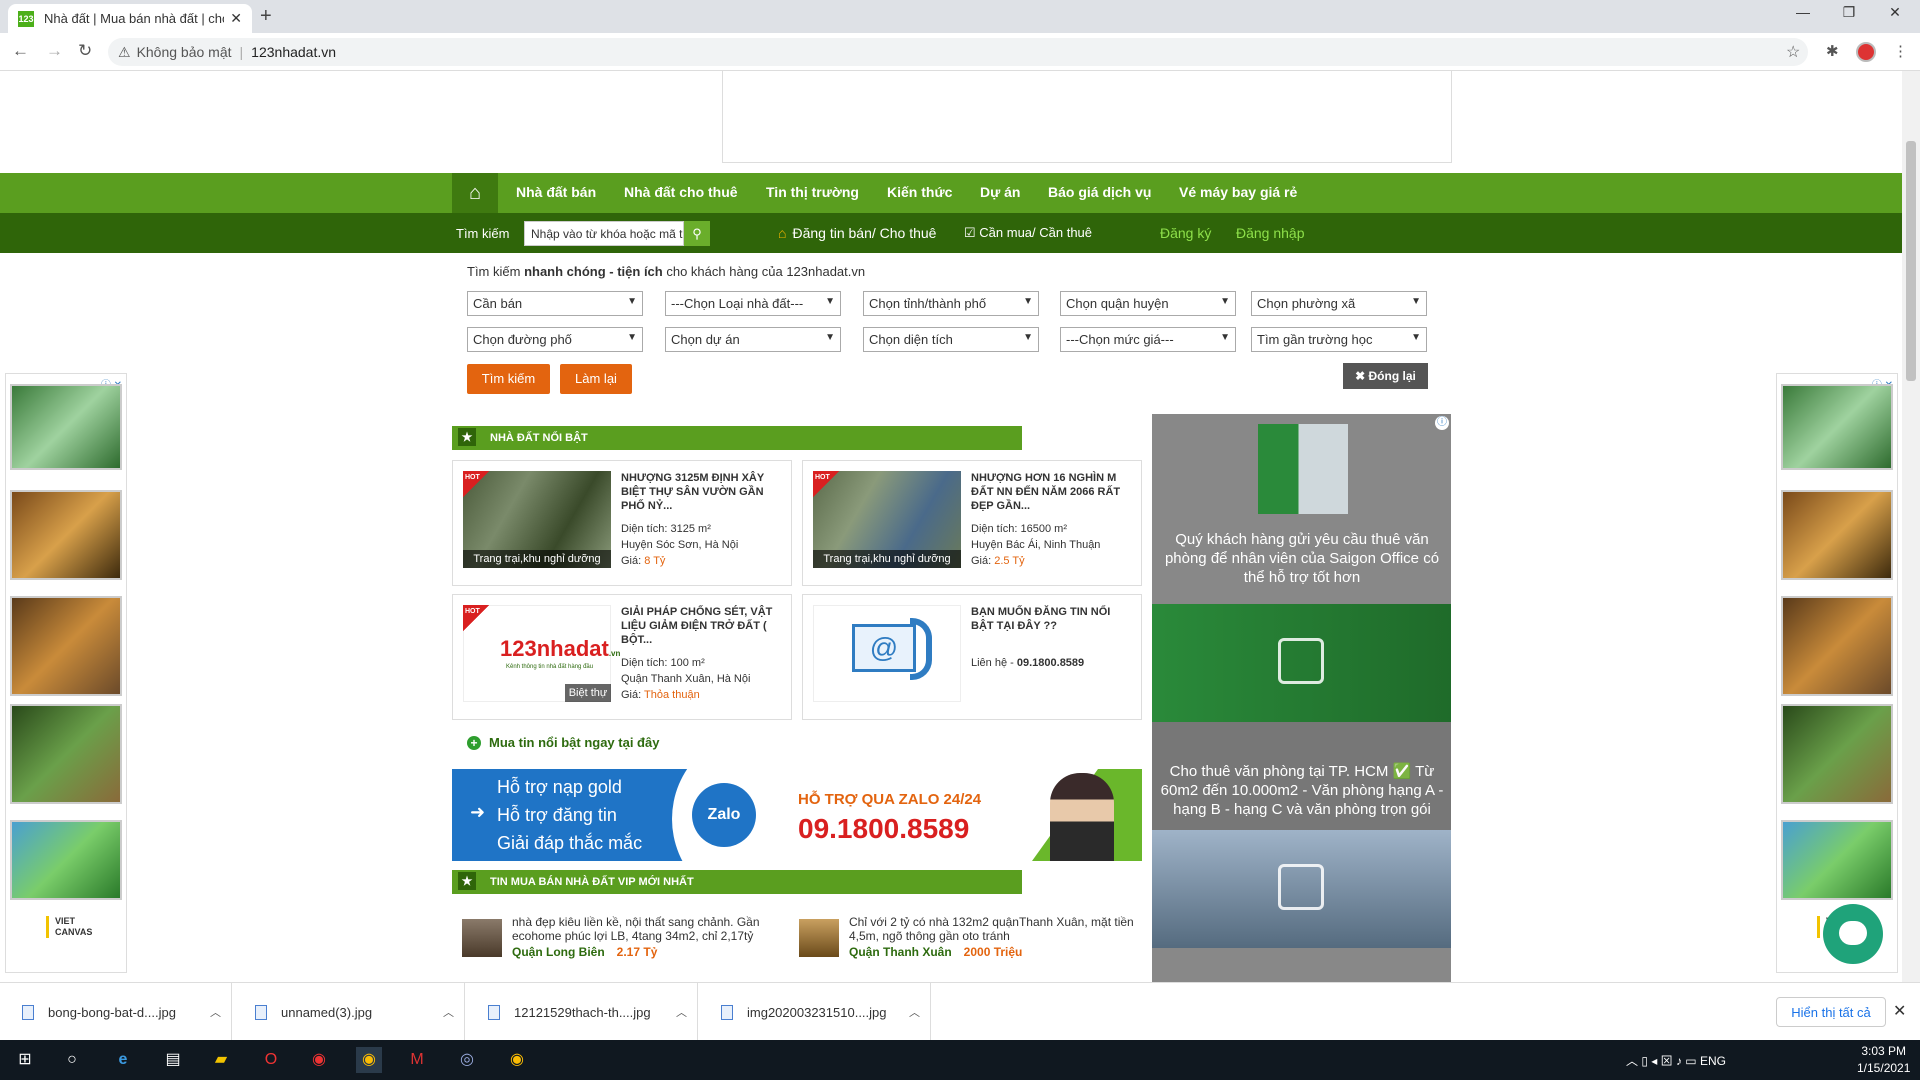  What do you see at coordinates (596, 379) in the screenshot?
I see `reset-button: Làm lại` at bounding box center [596, 379].